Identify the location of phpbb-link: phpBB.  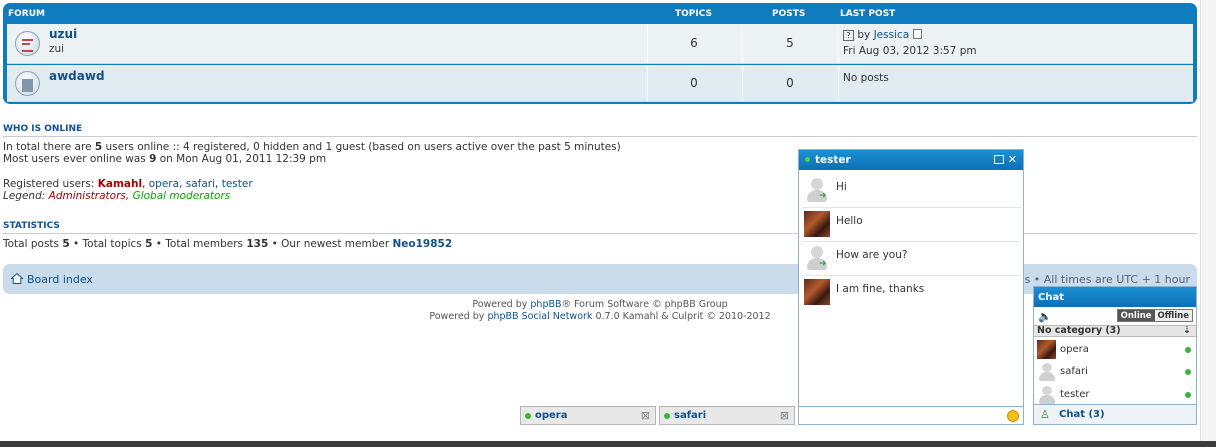
(545, 304).